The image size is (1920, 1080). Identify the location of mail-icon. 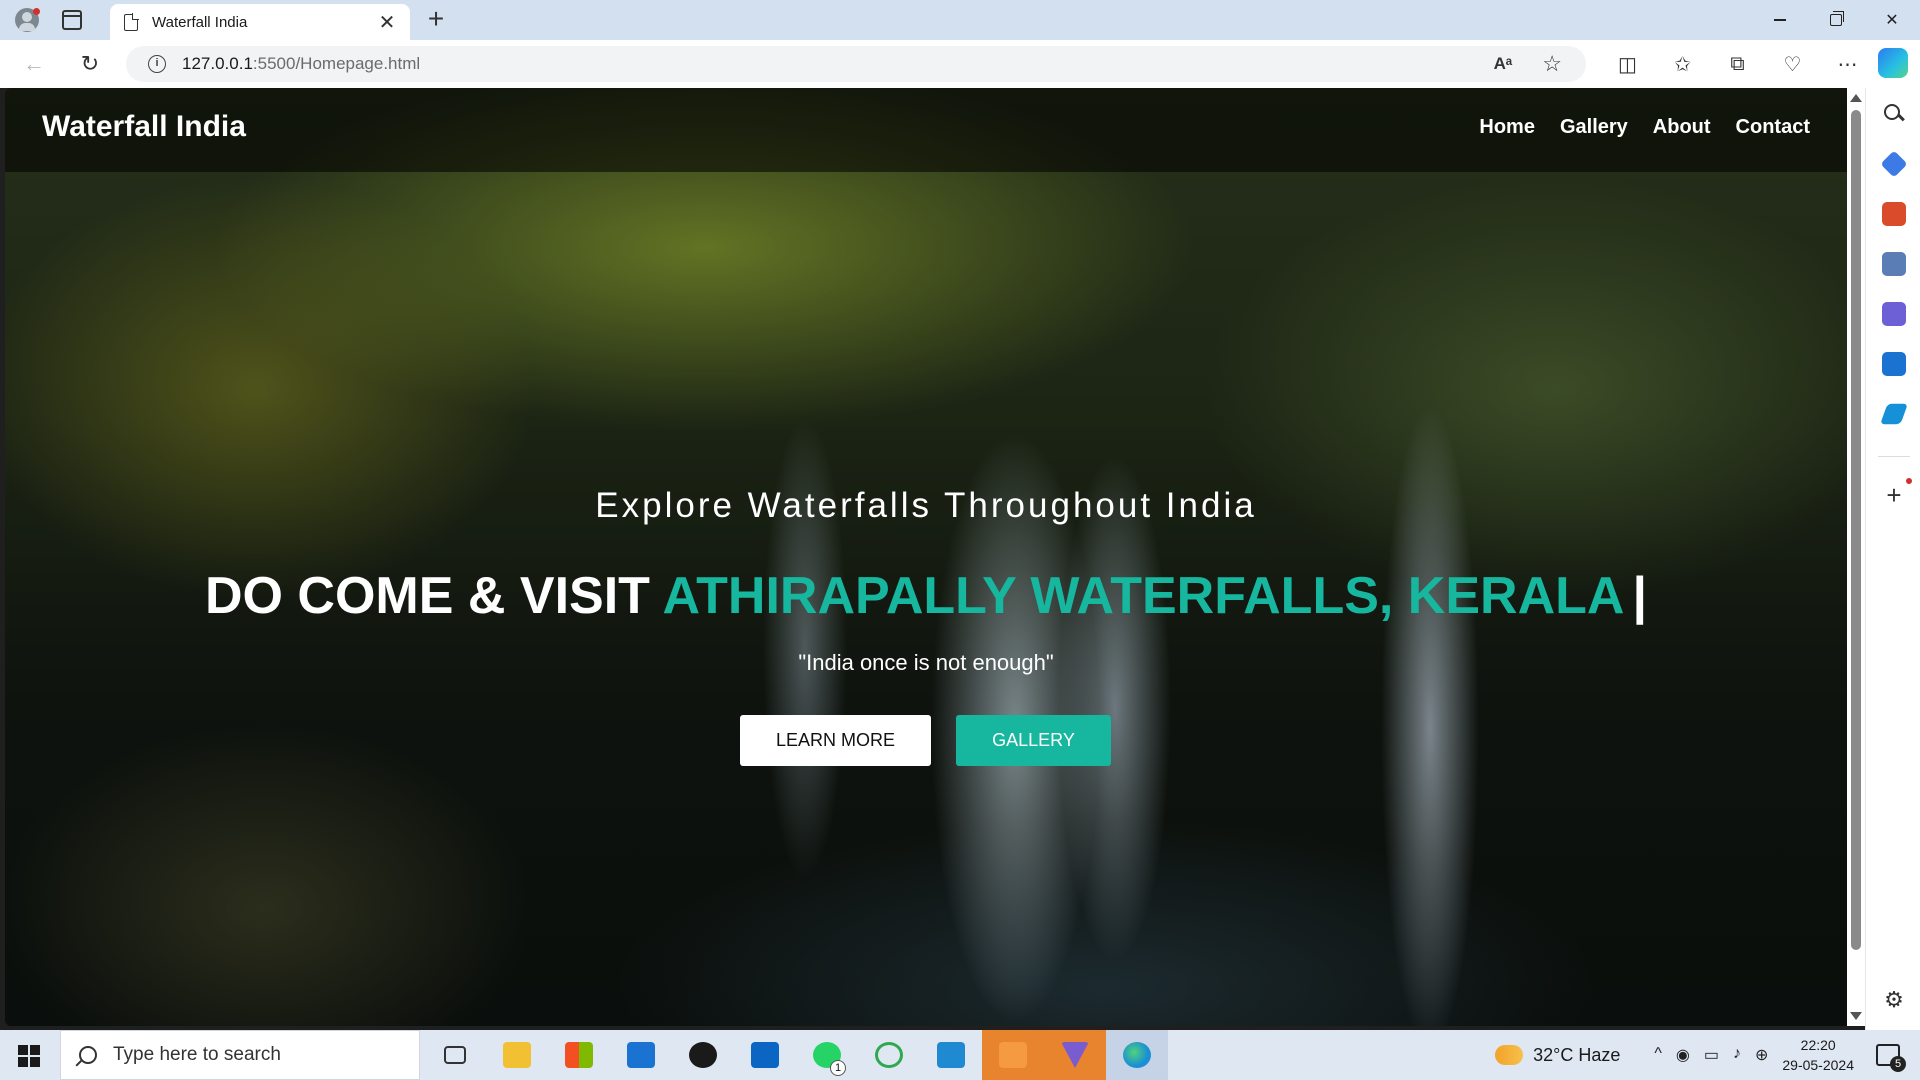
(641, 1055).